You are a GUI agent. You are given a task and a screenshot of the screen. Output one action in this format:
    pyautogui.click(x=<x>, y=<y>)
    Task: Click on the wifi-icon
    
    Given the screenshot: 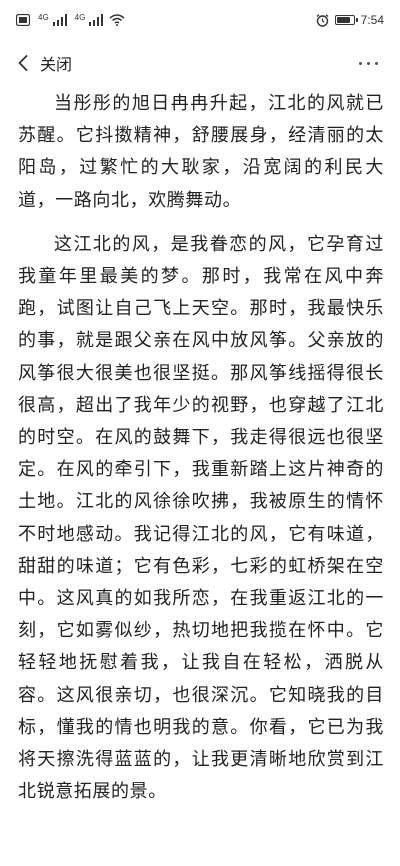 What is the action you would take?
    pyautogui.click(x=117, y=20)
    